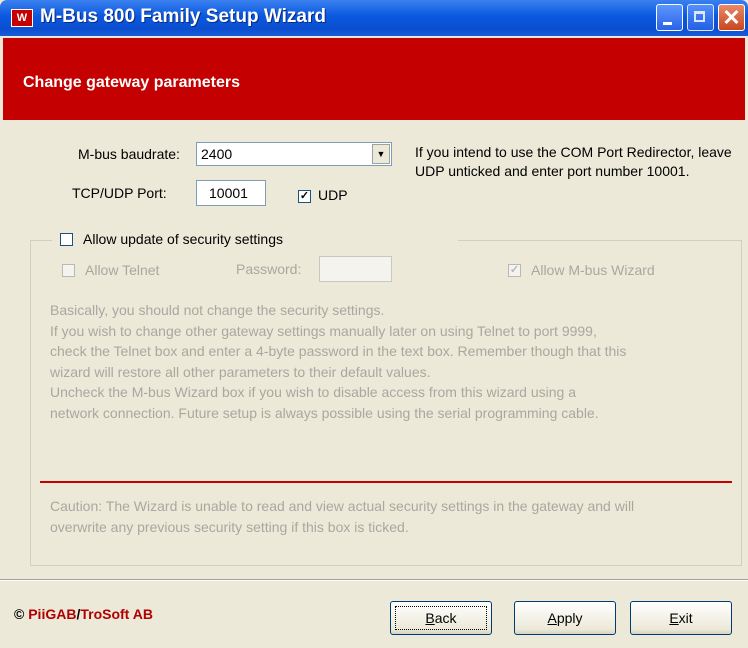 Image resolution: width=748 pixels, height=648 pixels. Describe the element at coordinates (116, 614) in the screenshot. I see `brand-trosoft: TroSoft AB` at that location.